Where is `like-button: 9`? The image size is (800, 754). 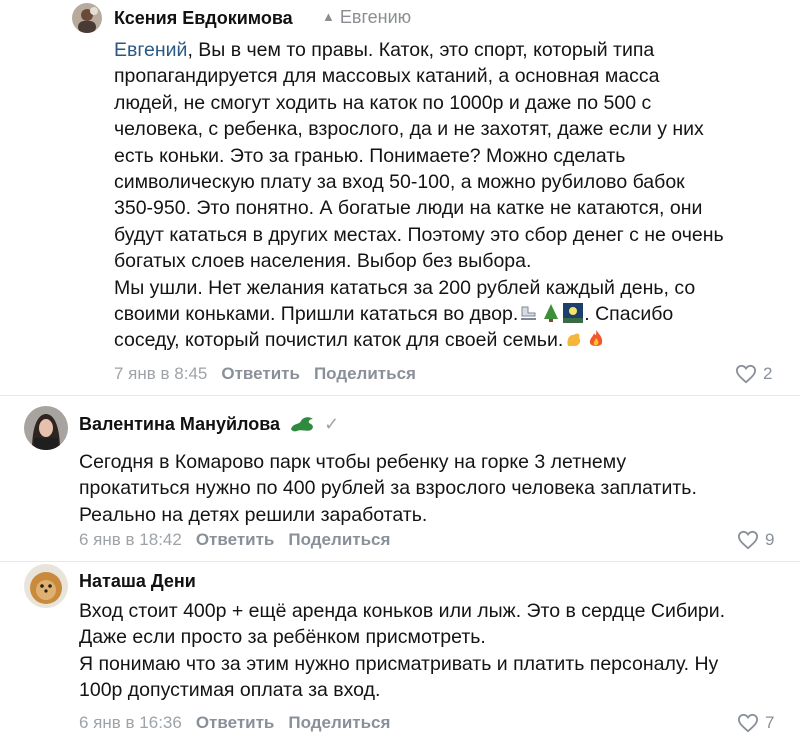 like-button: 9 is located at coordinates (755, 540).